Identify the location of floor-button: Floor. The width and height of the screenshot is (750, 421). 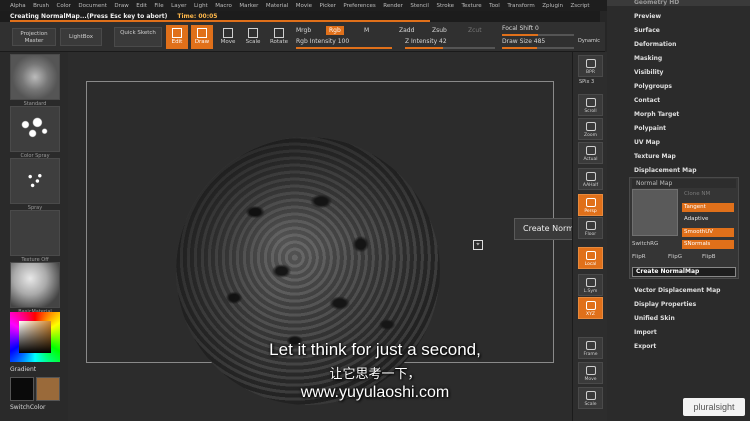
(590, 228).